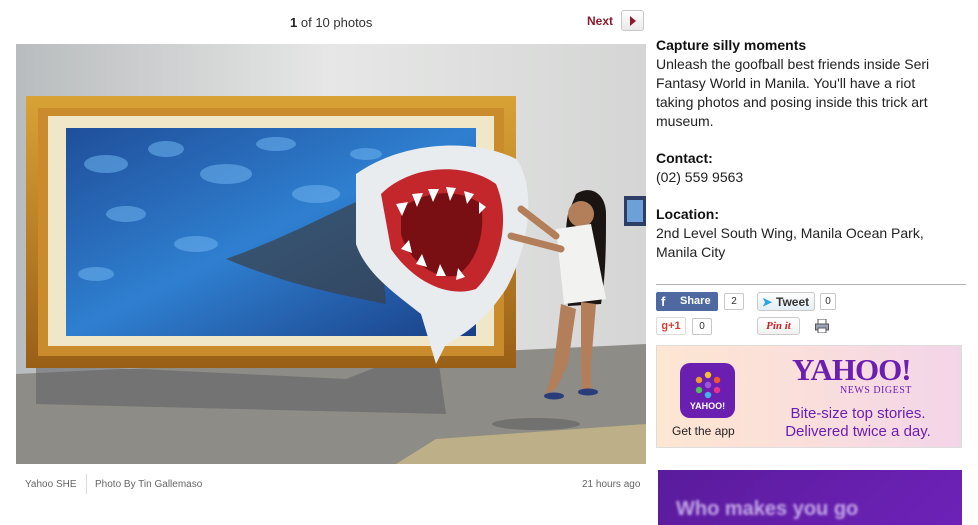 The image size is (978, 525). Describe the element at coordinates (811, 284) in the screenshot. I see `section-divider` at that location.